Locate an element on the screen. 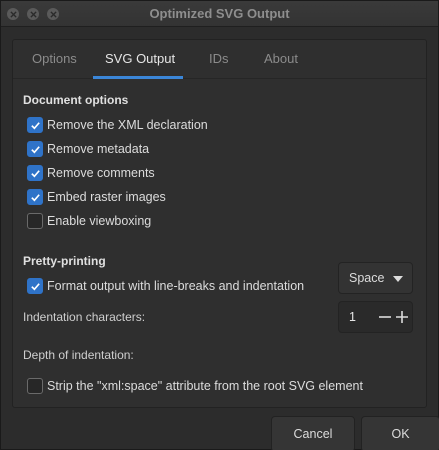 The image size is (439, 450). window-title: Optimized SVG Output is located at coordinates (219, 13).